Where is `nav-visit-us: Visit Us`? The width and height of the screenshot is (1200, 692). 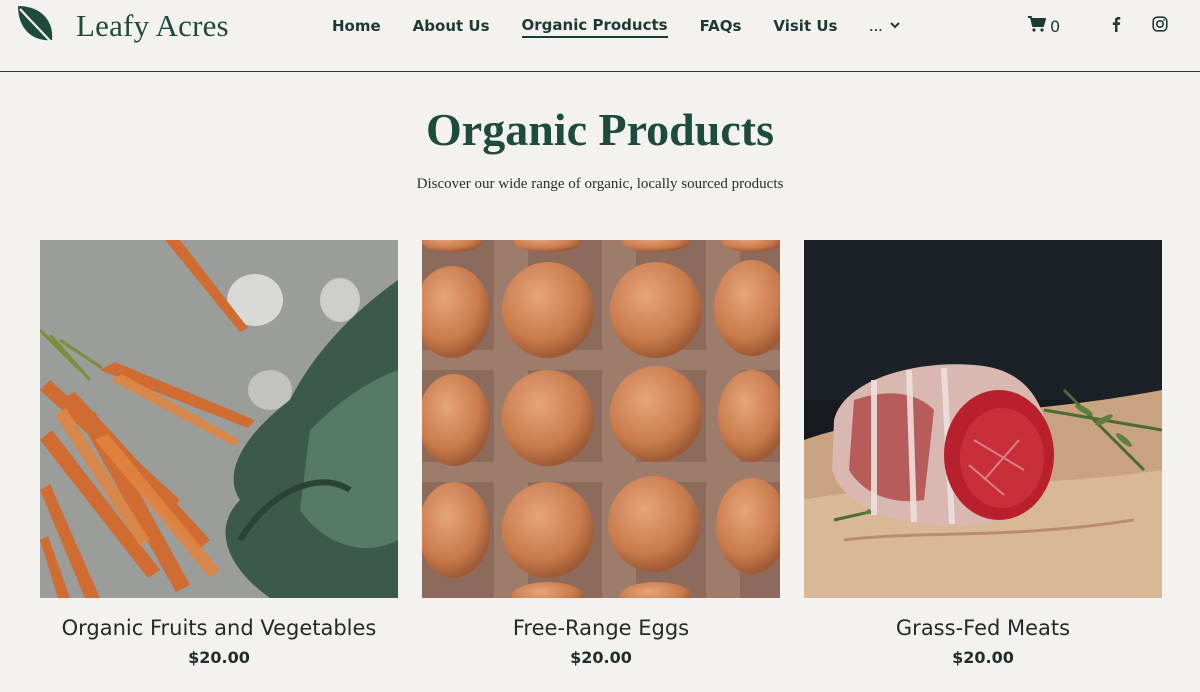 nav-visit-us: Visit Us is located at coordinates (805, 26).